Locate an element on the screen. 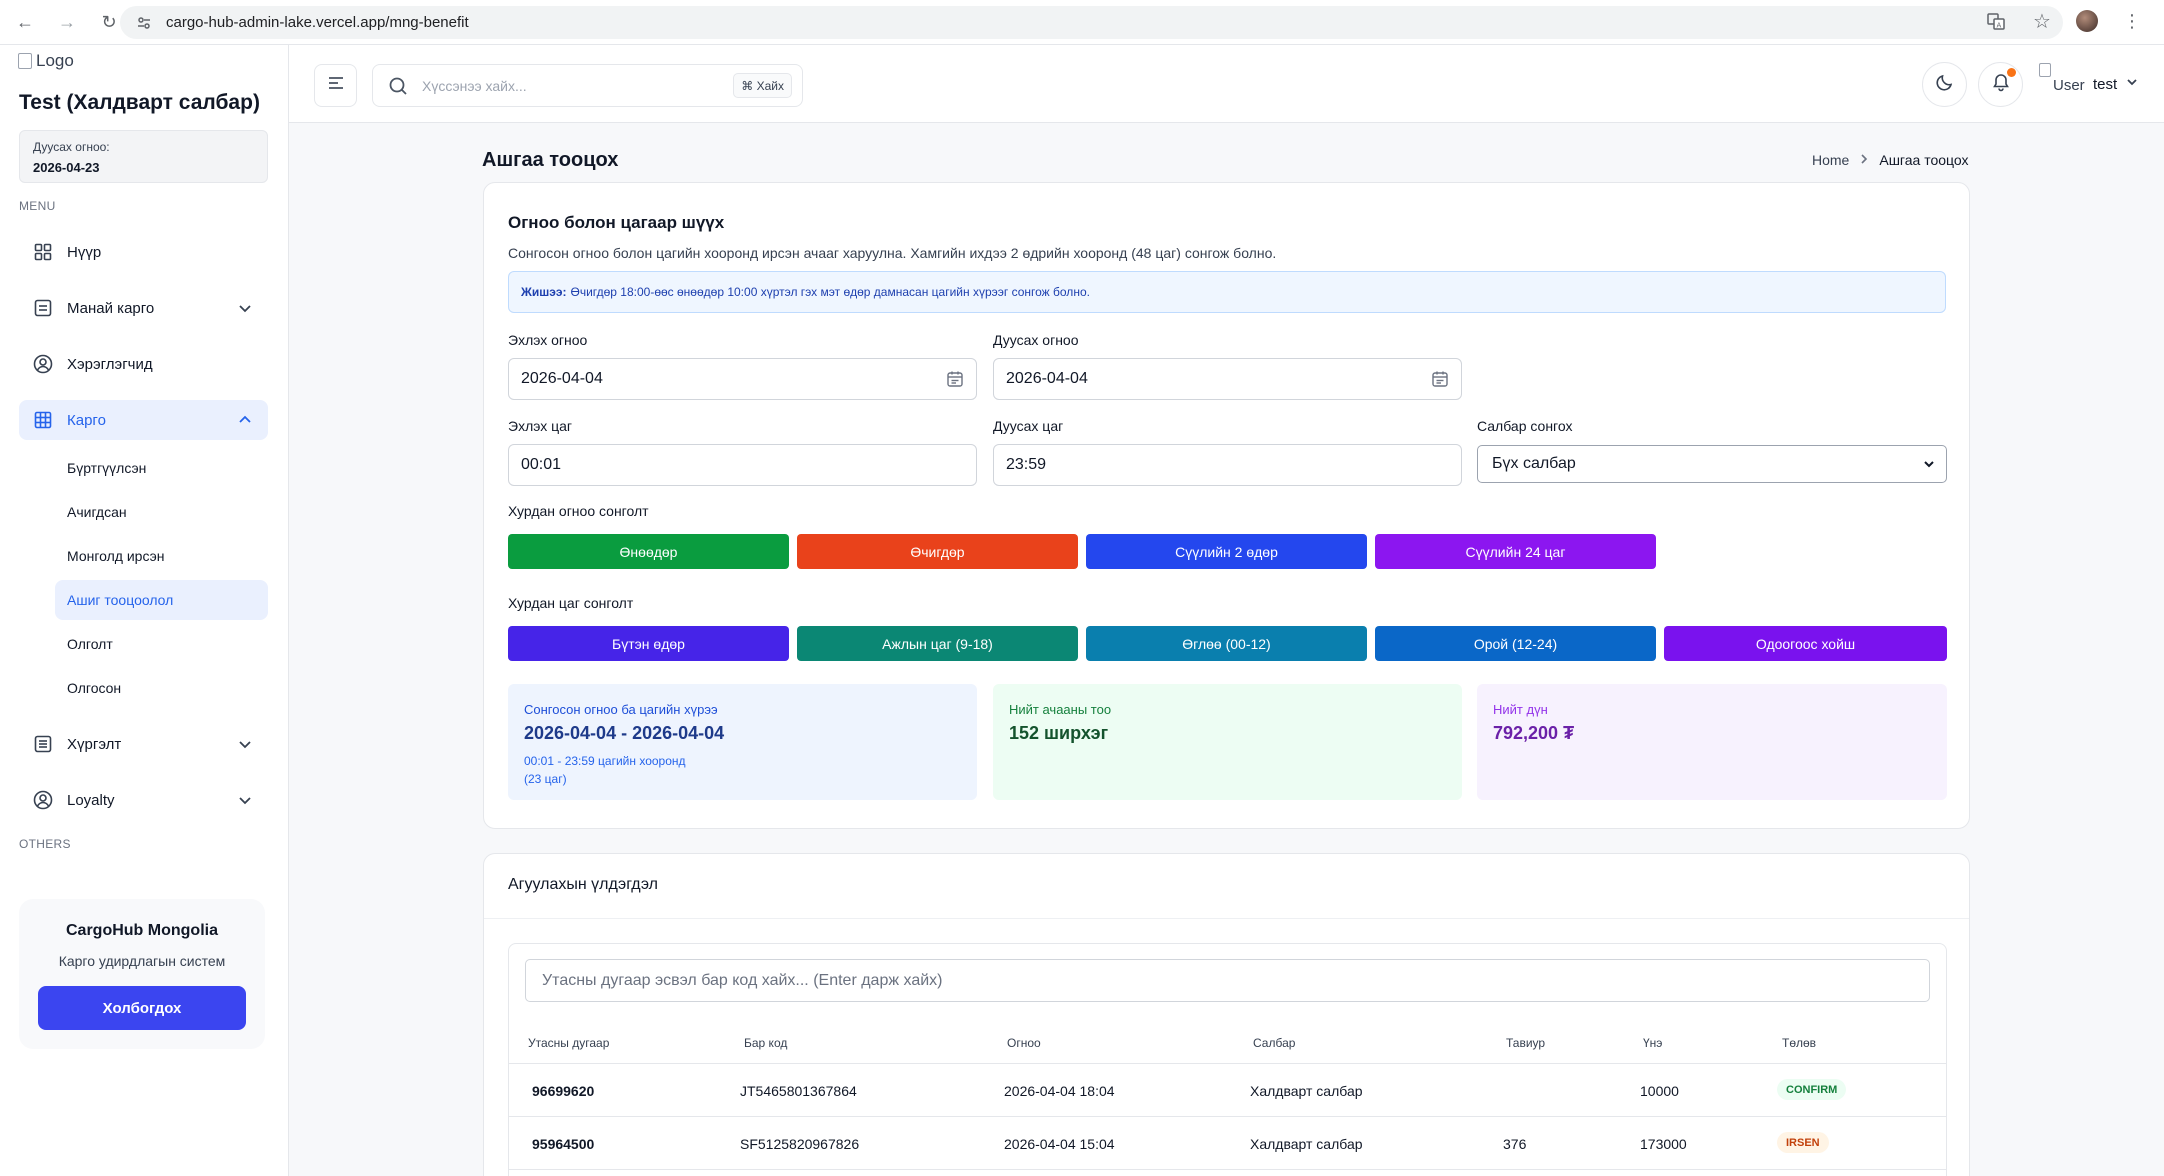 Image resolution: width=2164 pixels, height=1176 pixels. promo-title: CargoHub Mongolia is located at coordinates (142, 930).